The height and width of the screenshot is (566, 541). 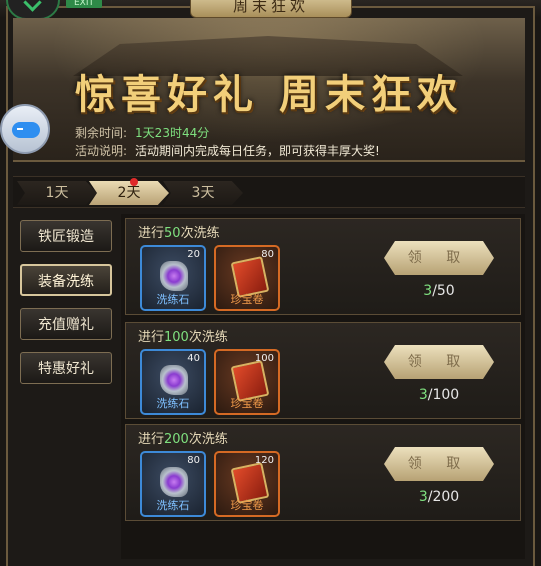 I want to click on task-progress: 3/200, so click(x=439, y=497).